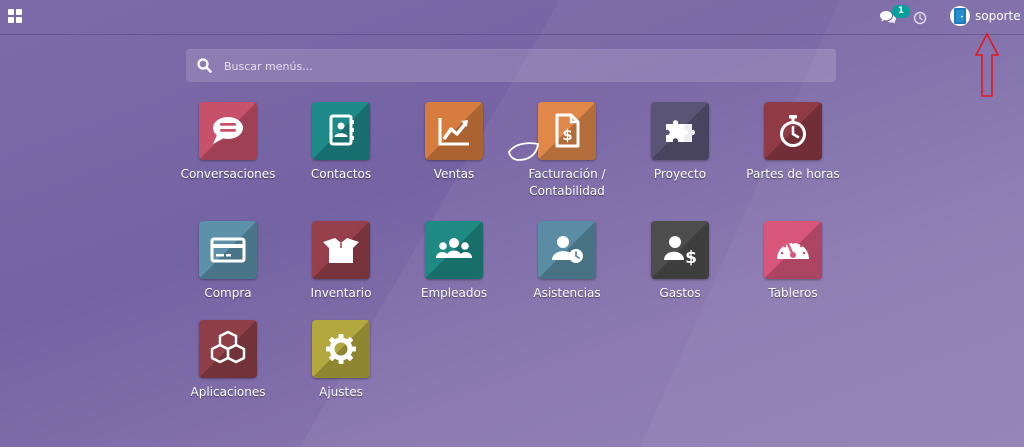  I want to click on app-tableros: Tableros, so click(793, 271).